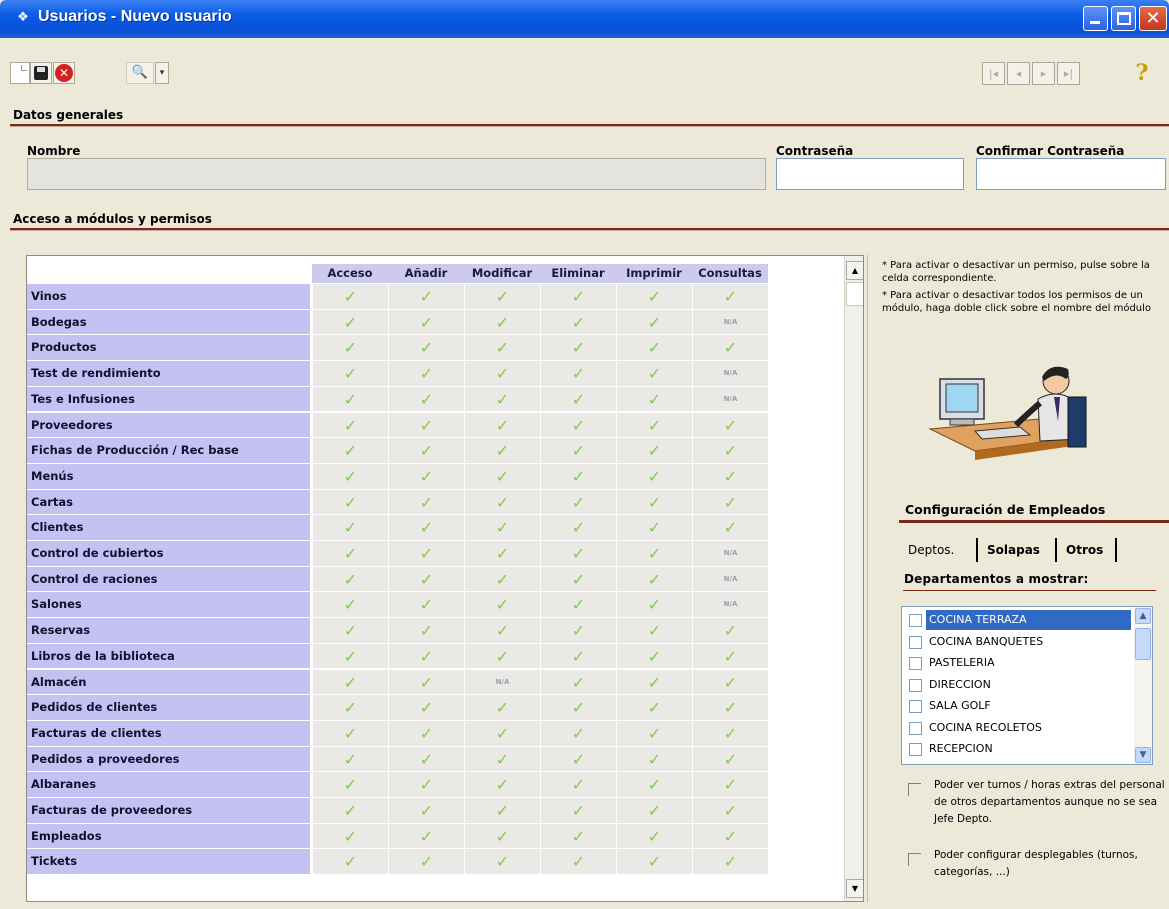  Describe the element at coordinates (1068, 73) in the screenshot. I see `last-record-button: ▸|` at that location.